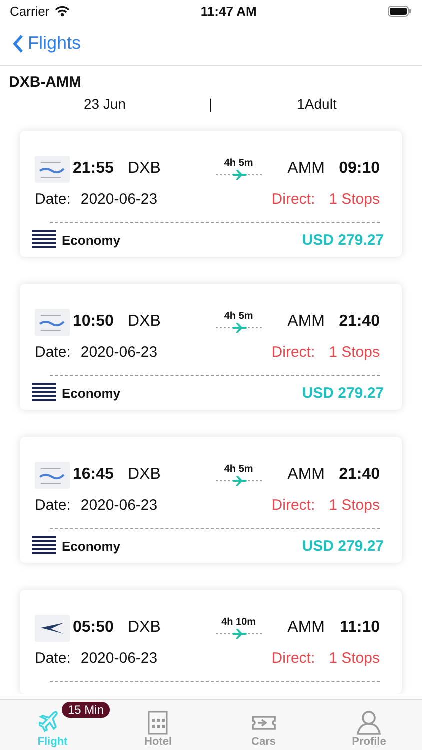 The height and width of the screenshot is (750, 422). What do you see at coordinates (18, 44) in the screenshot?
I see `back-chevron-icon` at bounding box center [18, 44].